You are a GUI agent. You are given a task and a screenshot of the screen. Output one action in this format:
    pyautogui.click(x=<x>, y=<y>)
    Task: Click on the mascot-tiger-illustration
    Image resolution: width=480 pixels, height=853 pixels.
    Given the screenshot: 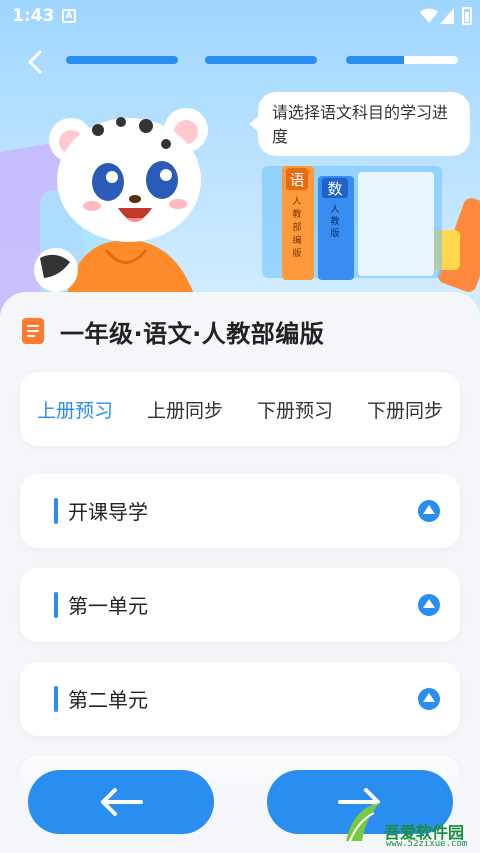 What is the action you would take?
    pyautogui.click(x=121, y=204)
    